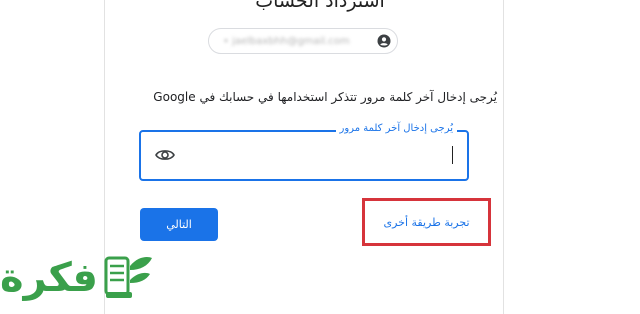 The image size is (640, 314). Describe the element at coordinates (128, 277) in the screenshot. I see `book-with-leaf-icon` at that location.